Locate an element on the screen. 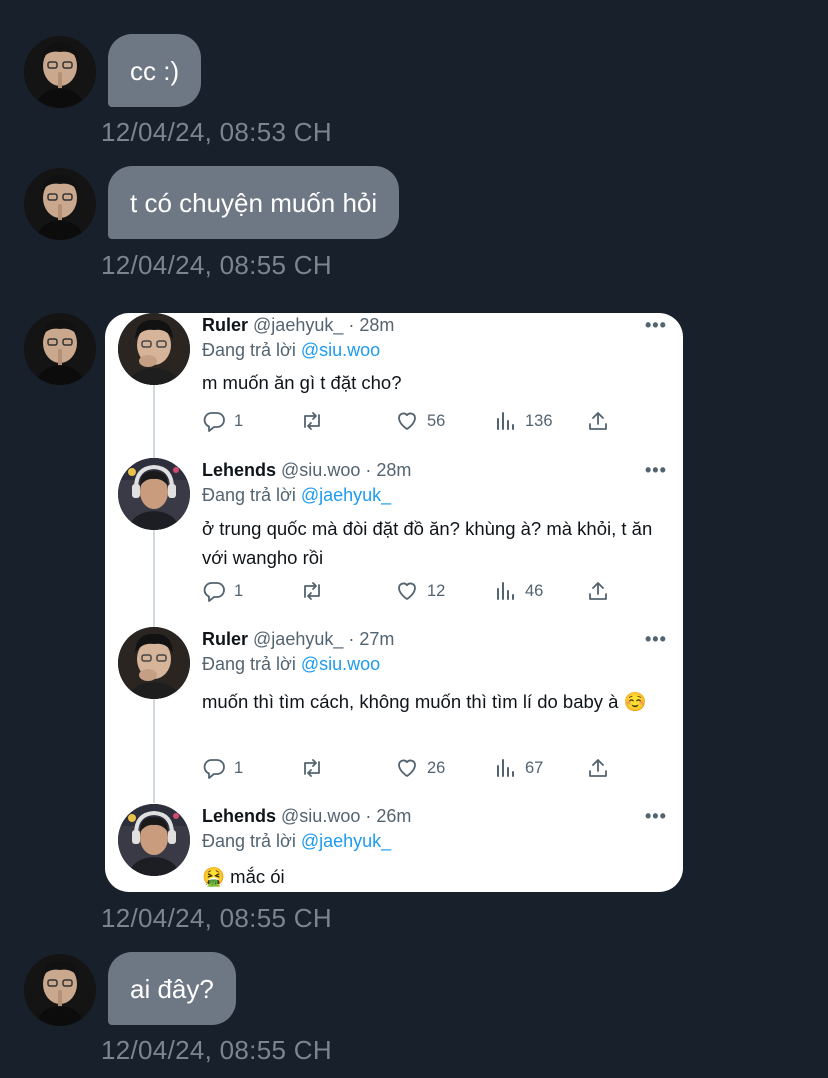 The height and width of the screenshot is (1078, 828). tweet-actions: 1 56 136 is located at coordinates (412, 422).